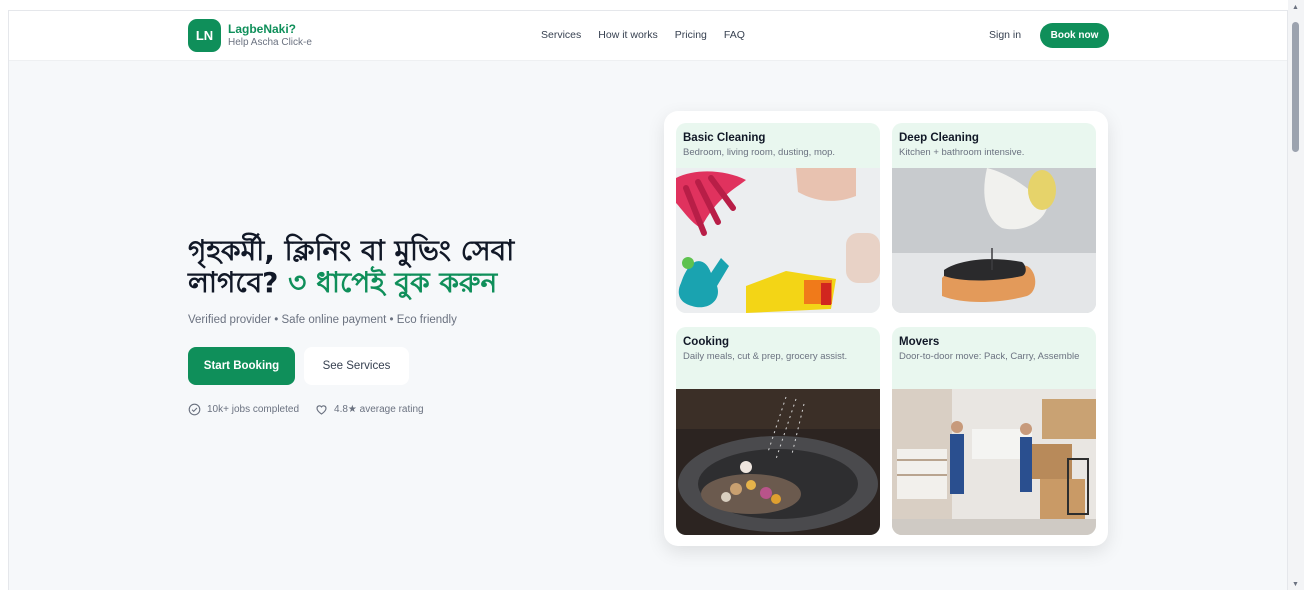  What do you see at coordinates (994, 240) in the screenshot?
I see `deep-cleaning-image` at bounding box center [994, 240].